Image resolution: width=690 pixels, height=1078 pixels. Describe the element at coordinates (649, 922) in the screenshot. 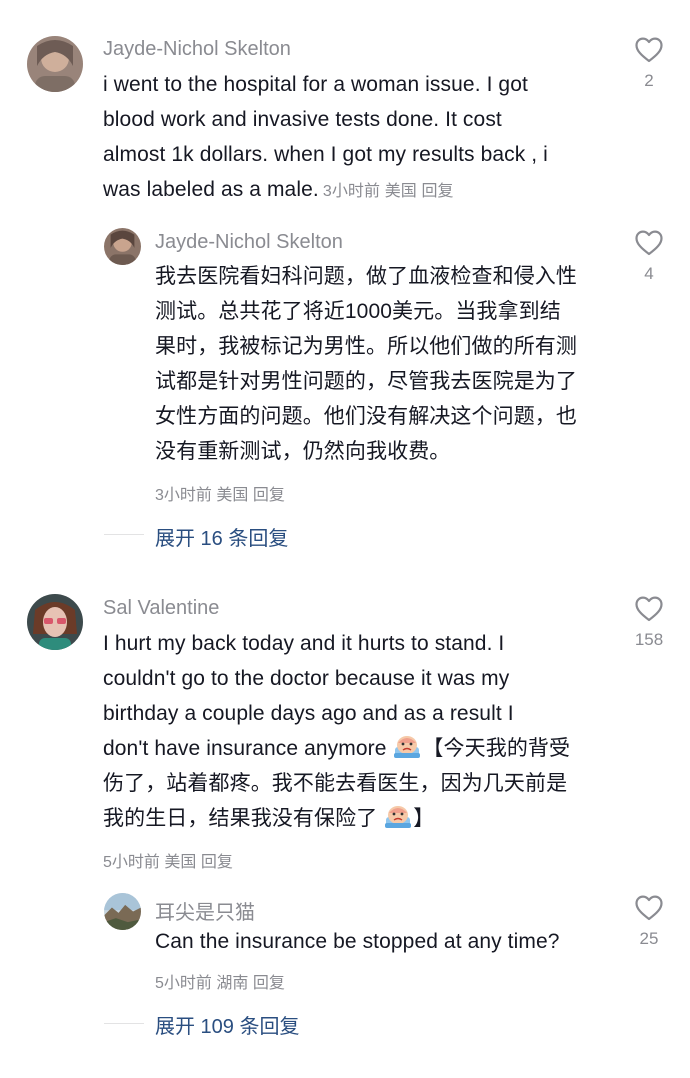

I see `like-button: 25` at that location.